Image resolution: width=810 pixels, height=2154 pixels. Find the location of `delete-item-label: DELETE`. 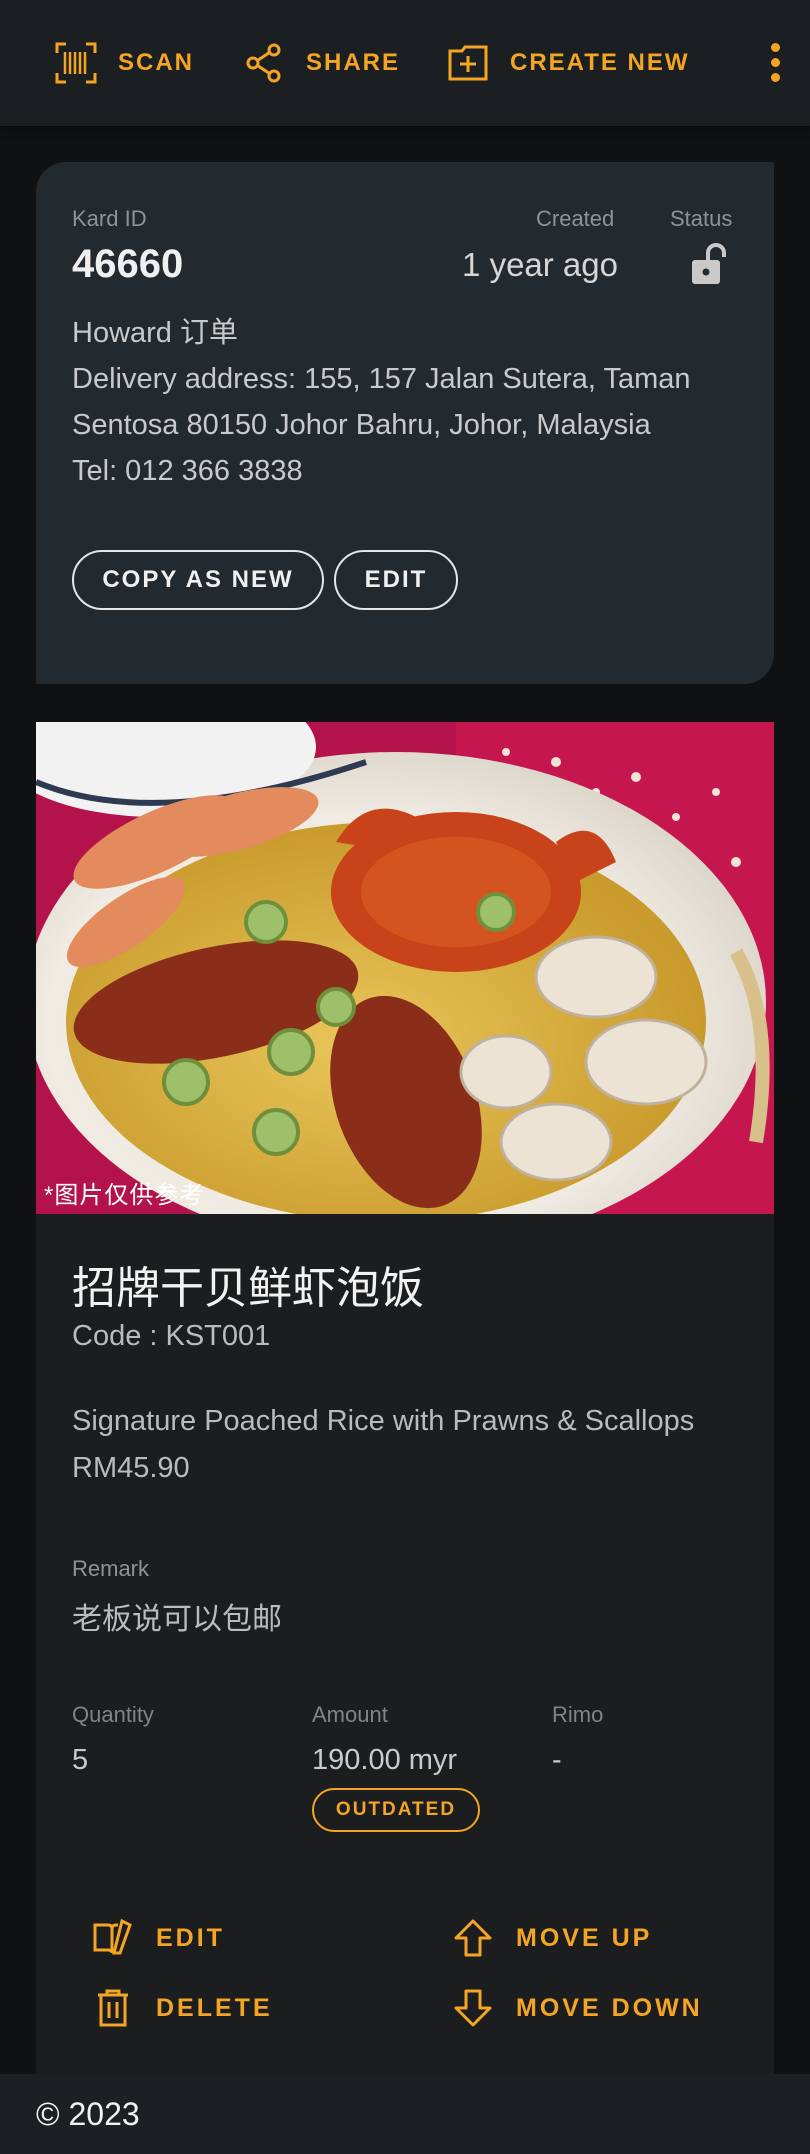

delete-item-label: DELETE is located at coordinates (214, 2007).